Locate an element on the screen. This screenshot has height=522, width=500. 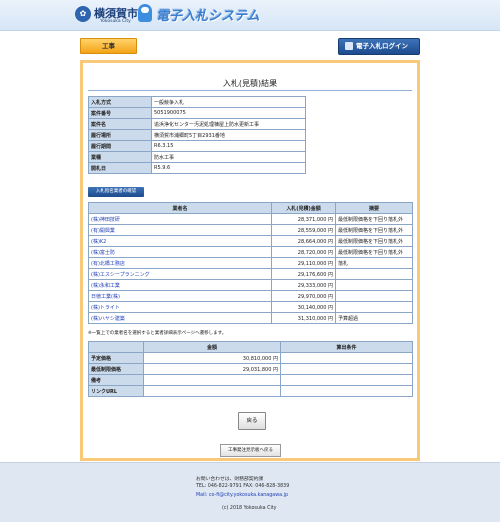
info-value: 一般競争入札 is located at coordinates (228, 102).